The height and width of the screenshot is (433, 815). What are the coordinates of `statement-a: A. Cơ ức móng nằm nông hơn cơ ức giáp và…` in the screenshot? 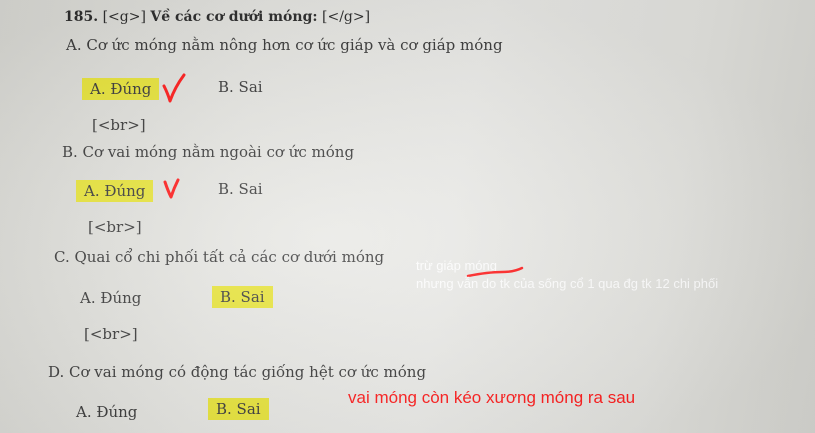 It's located at (284, 45).